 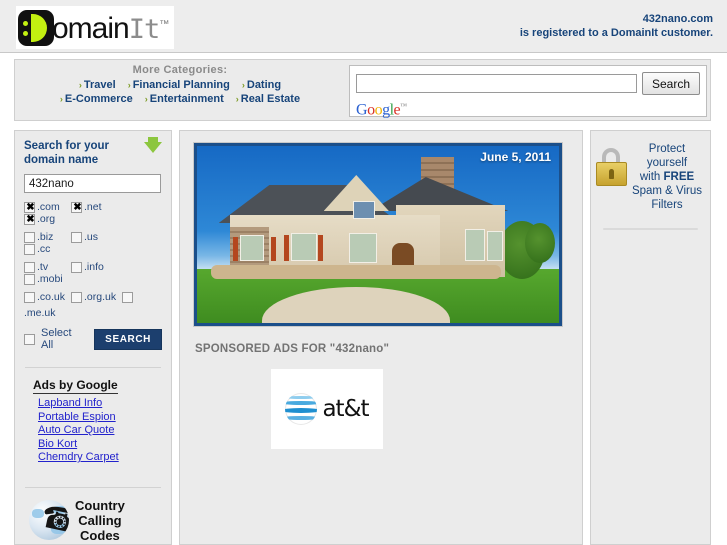 I want to click on domainit-logo: omainIt™, so click(x=95, y=27).